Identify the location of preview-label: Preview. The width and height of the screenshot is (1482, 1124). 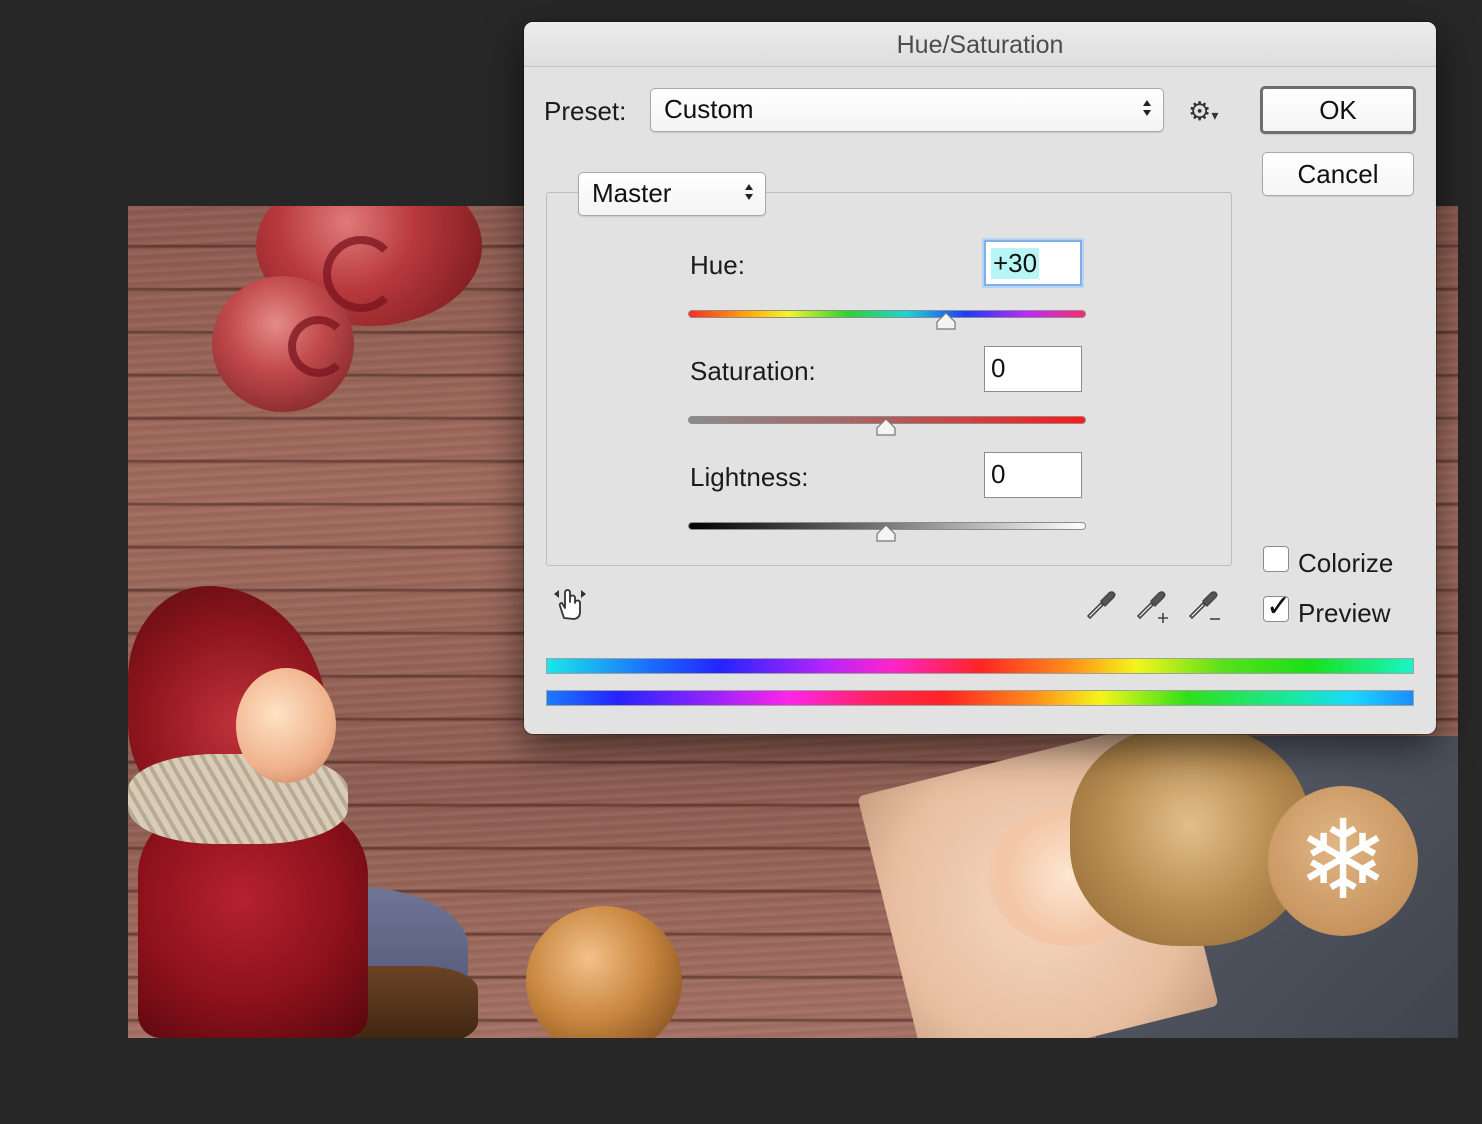
(1344, 613).